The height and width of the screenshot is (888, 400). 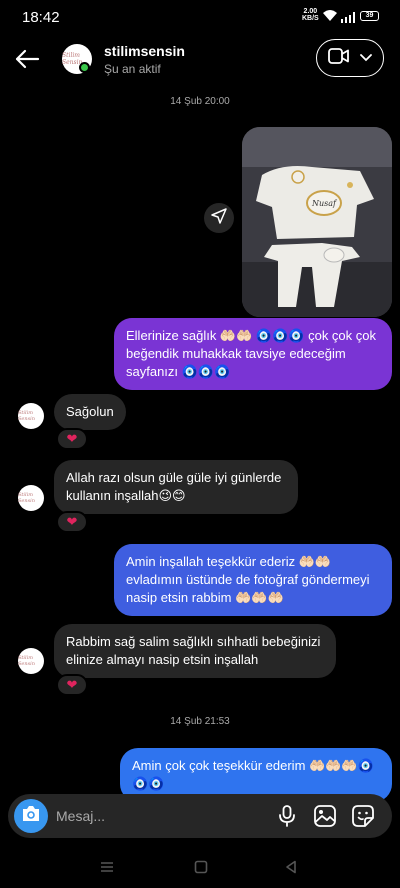 I want to click on battery-icon: 39, so click(x=369, y=16).